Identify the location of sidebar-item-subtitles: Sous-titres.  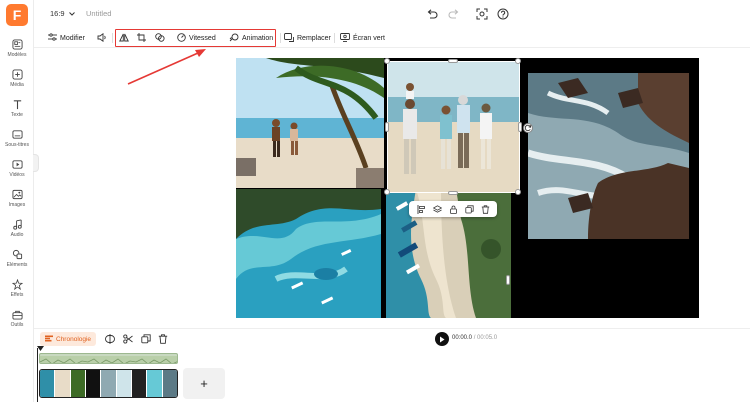
(17, 140).